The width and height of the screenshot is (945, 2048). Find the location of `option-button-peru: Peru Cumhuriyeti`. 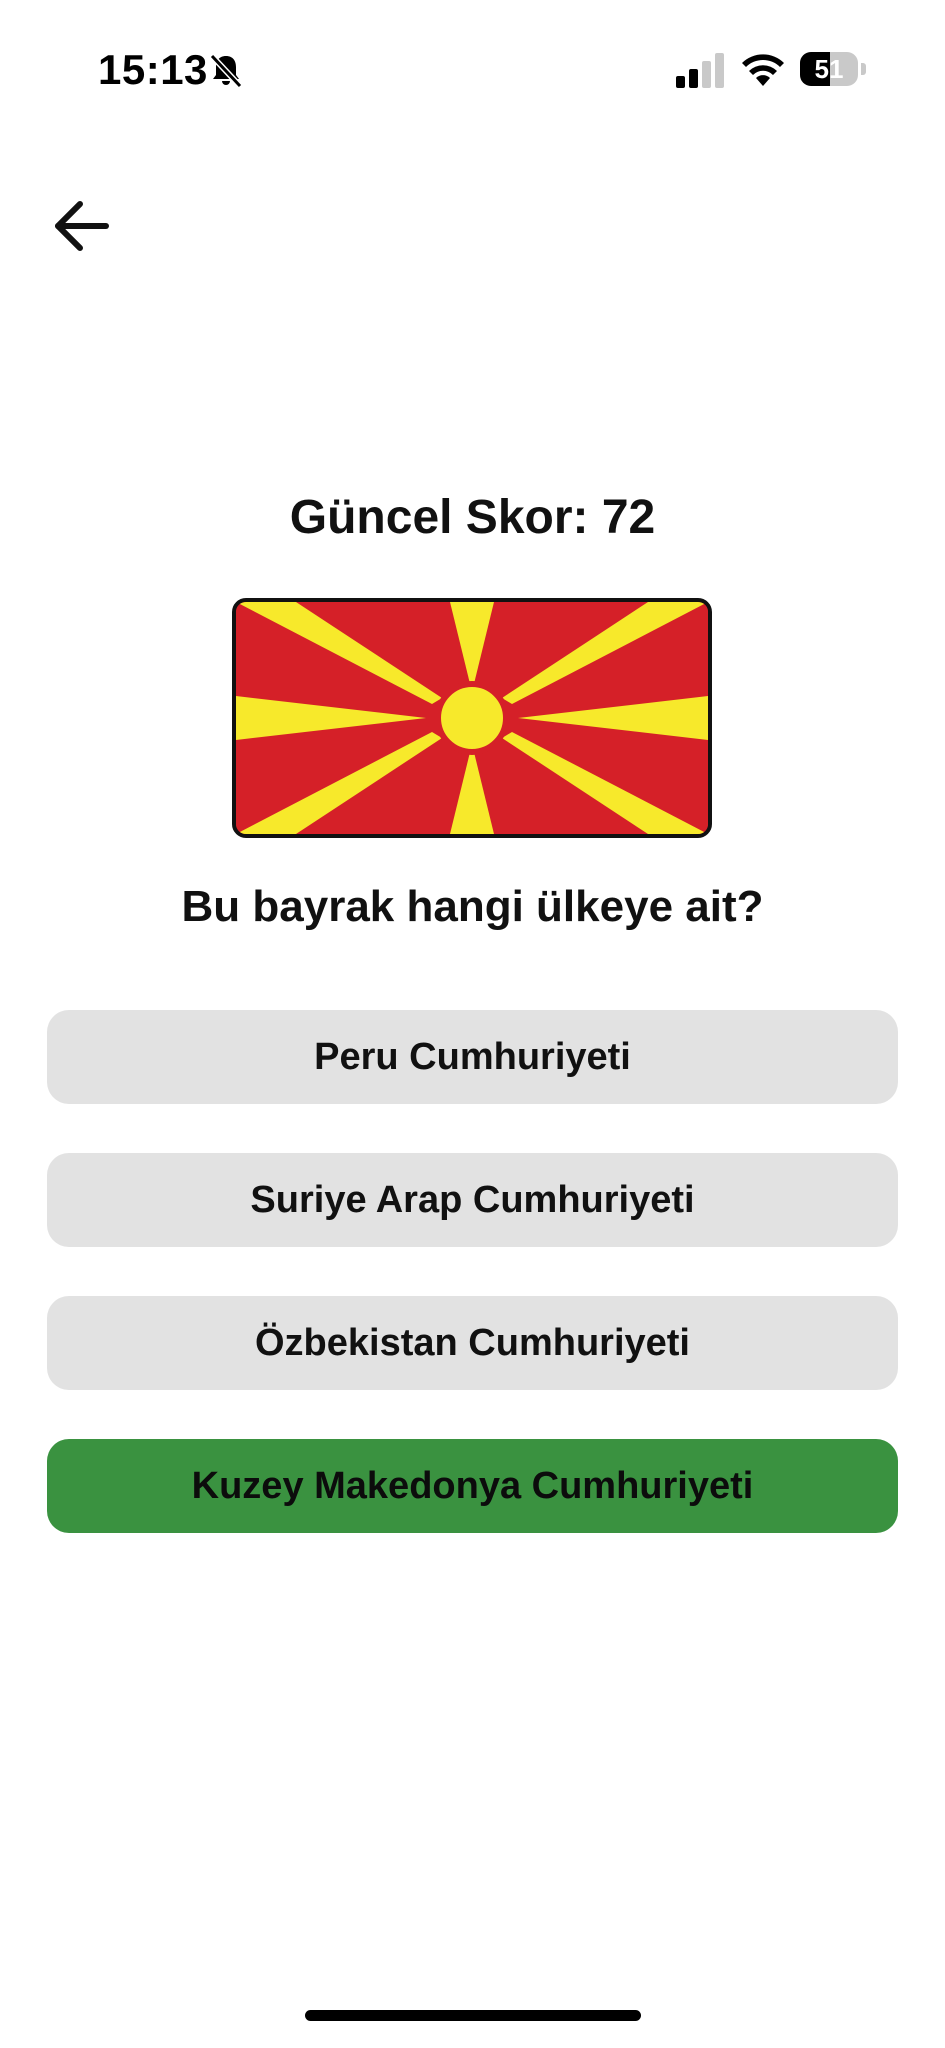

option-button-peru: Peru Cumhuriyeti is located at coordinates (472, 1057).